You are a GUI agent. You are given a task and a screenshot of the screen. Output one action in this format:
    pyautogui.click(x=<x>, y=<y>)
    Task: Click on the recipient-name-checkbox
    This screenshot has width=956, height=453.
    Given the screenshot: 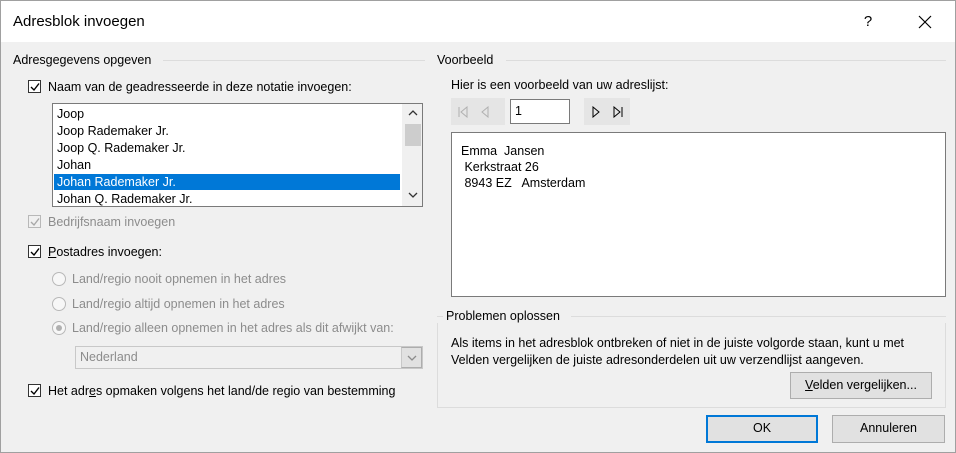 What is the action you would take?
    pyautogui.click(x=34, y=86)
    